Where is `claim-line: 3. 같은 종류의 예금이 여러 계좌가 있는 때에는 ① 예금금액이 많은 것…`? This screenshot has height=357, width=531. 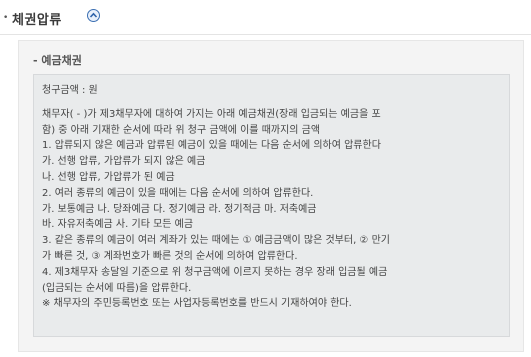 claim-line: 3. 같은 종류의 예금이 여러 계좌가 있는 때에는 ① 예금금액이 많은 것… is located at coordinates (216, 241).